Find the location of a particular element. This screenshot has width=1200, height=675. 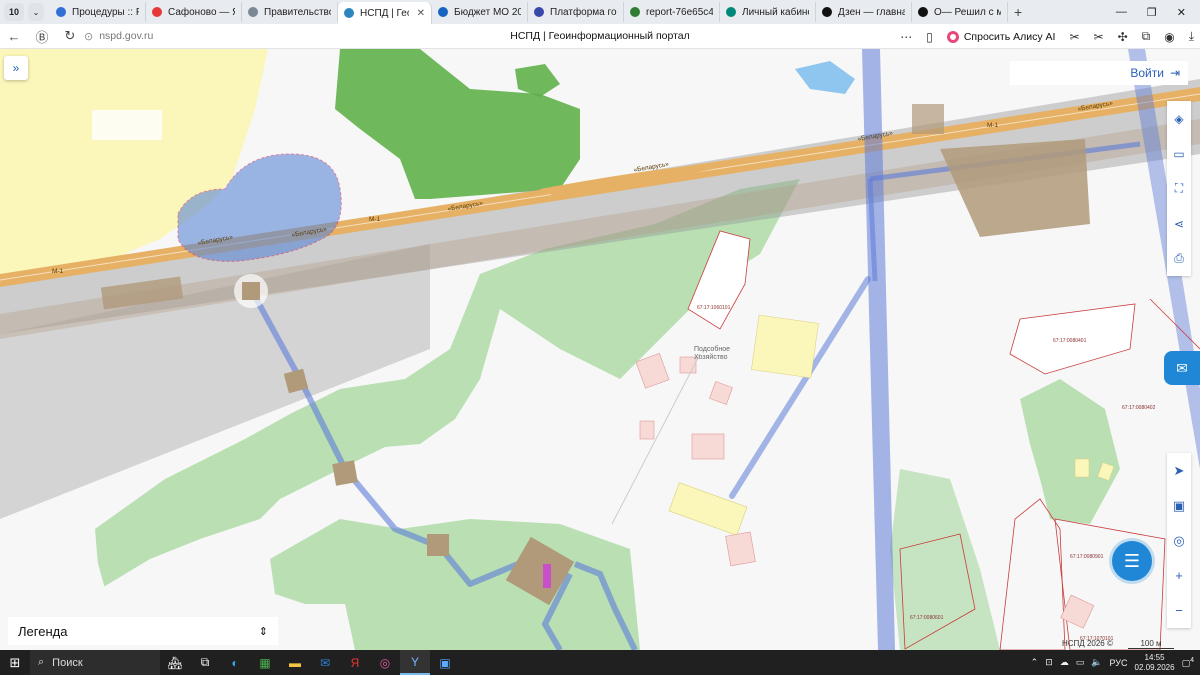

window-controls: — ❐ ✕ is located at coordinates (1158, 12).